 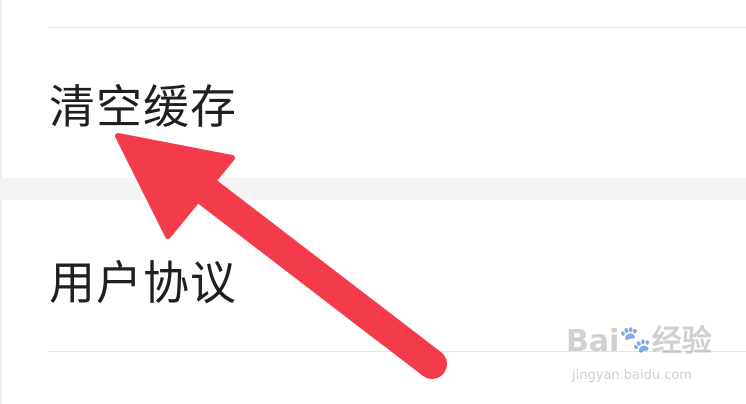 What do you see at coordinates (632, 375) in the screenshot?
I see `watermark-site: jingyan.baidu.com` at bounding box center [632, 375].